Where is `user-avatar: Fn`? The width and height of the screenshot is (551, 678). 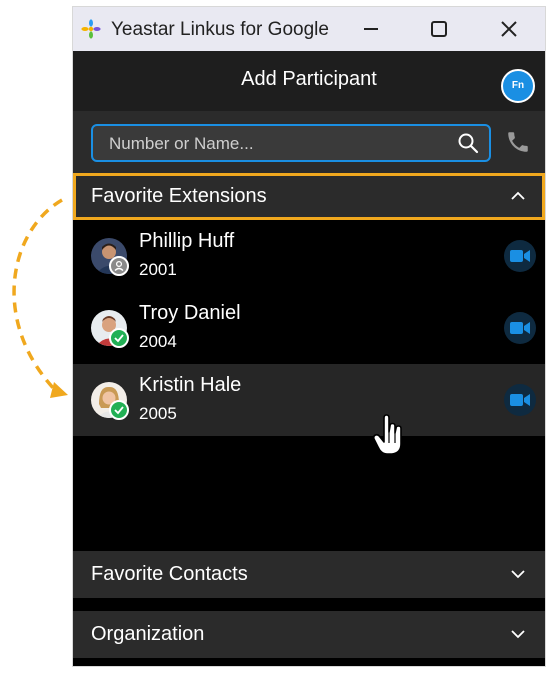
user-avatar: Fn is located at coordinates (518, 86).